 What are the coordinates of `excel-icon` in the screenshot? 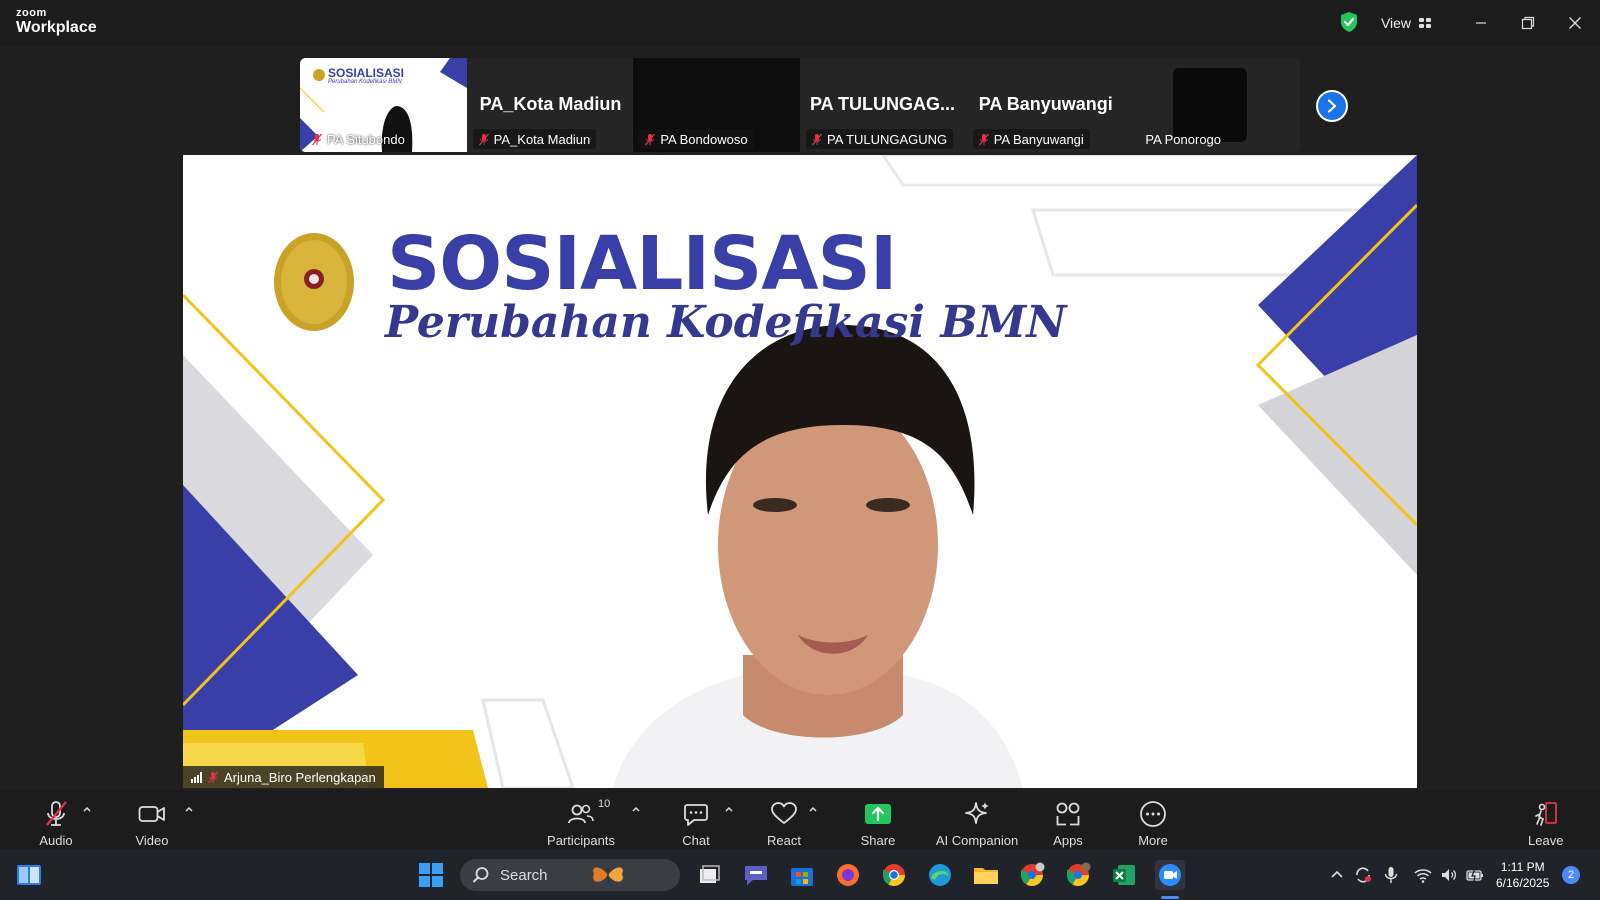 It's located at (1124, 875).